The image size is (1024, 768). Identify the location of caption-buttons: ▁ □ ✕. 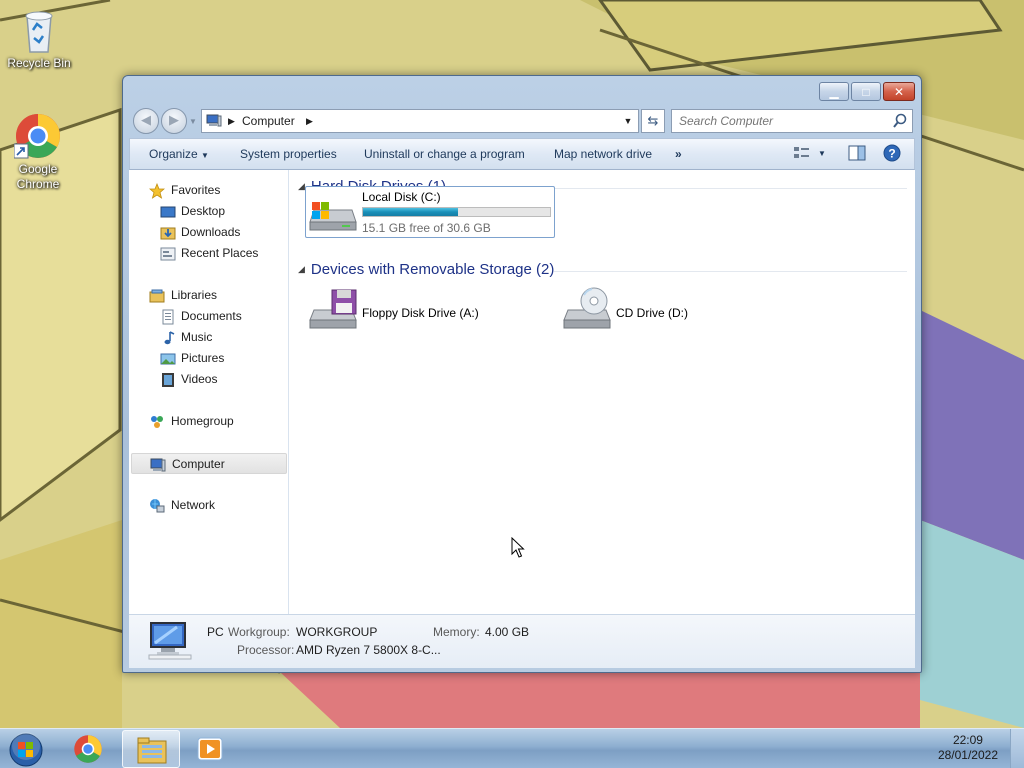
(866, 91).